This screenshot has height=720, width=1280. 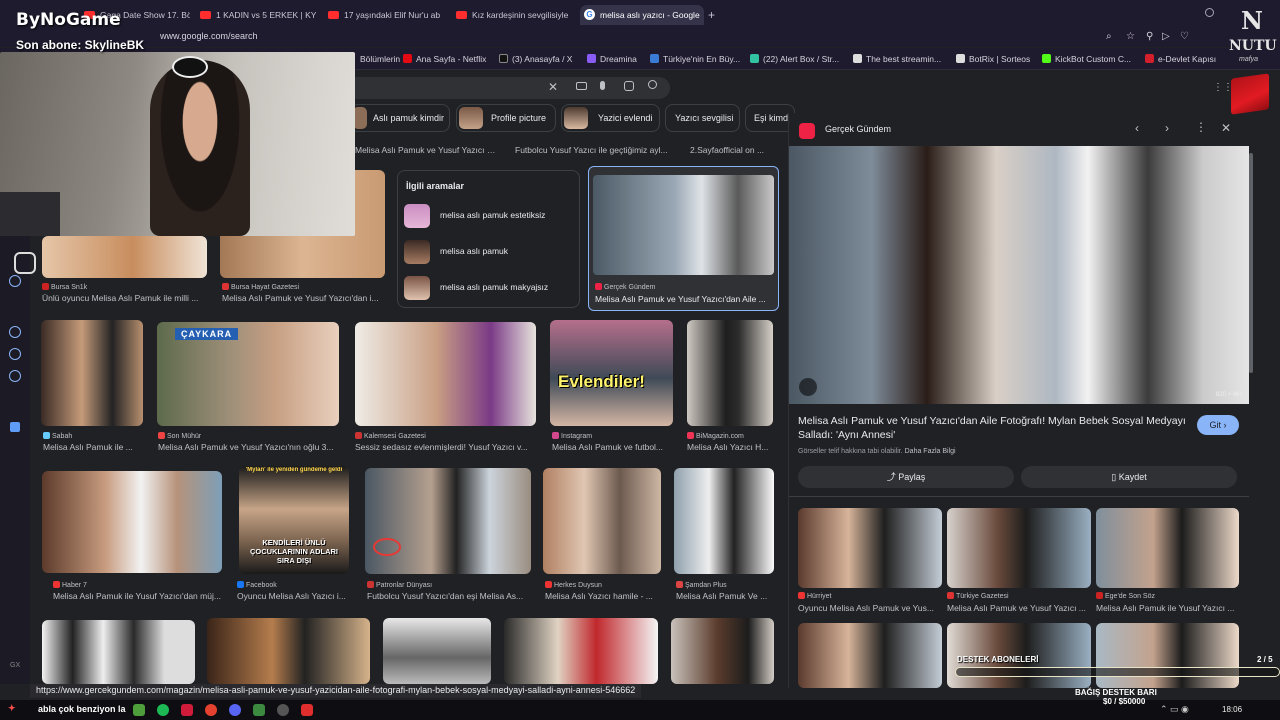 What do you see at coordinates (808, 387) in the screenshot?
I see `lens-search-icon` at bounding box center [808, 387].